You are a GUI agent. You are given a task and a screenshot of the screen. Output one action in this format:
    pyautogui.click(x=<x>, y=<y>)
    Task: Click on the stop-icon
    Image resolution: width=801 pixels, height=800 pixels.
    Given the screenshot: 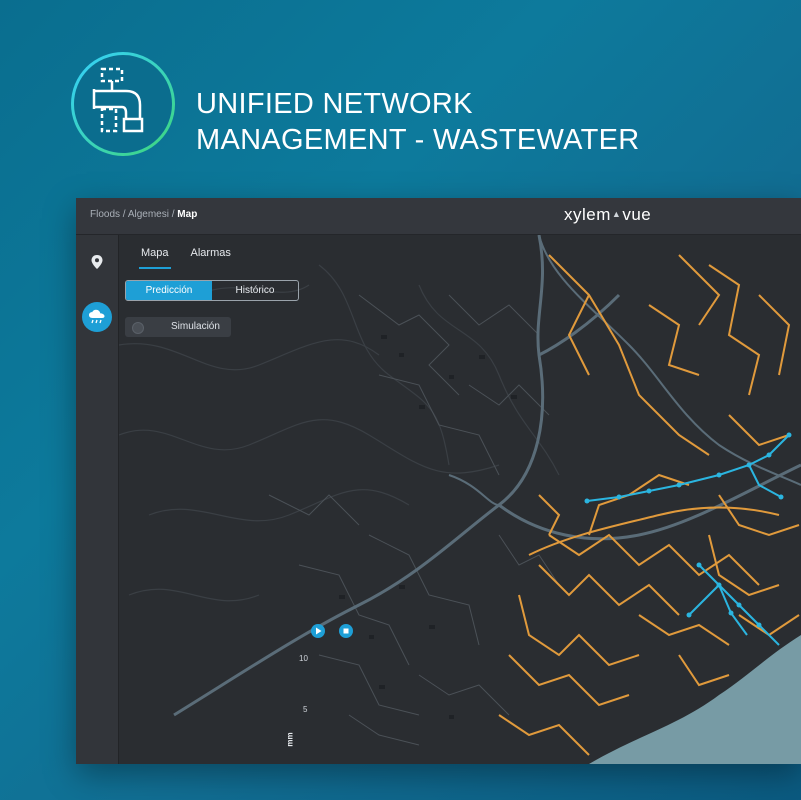 What is the action you would take?
    pyautogui.click(x=346, y=631)
    